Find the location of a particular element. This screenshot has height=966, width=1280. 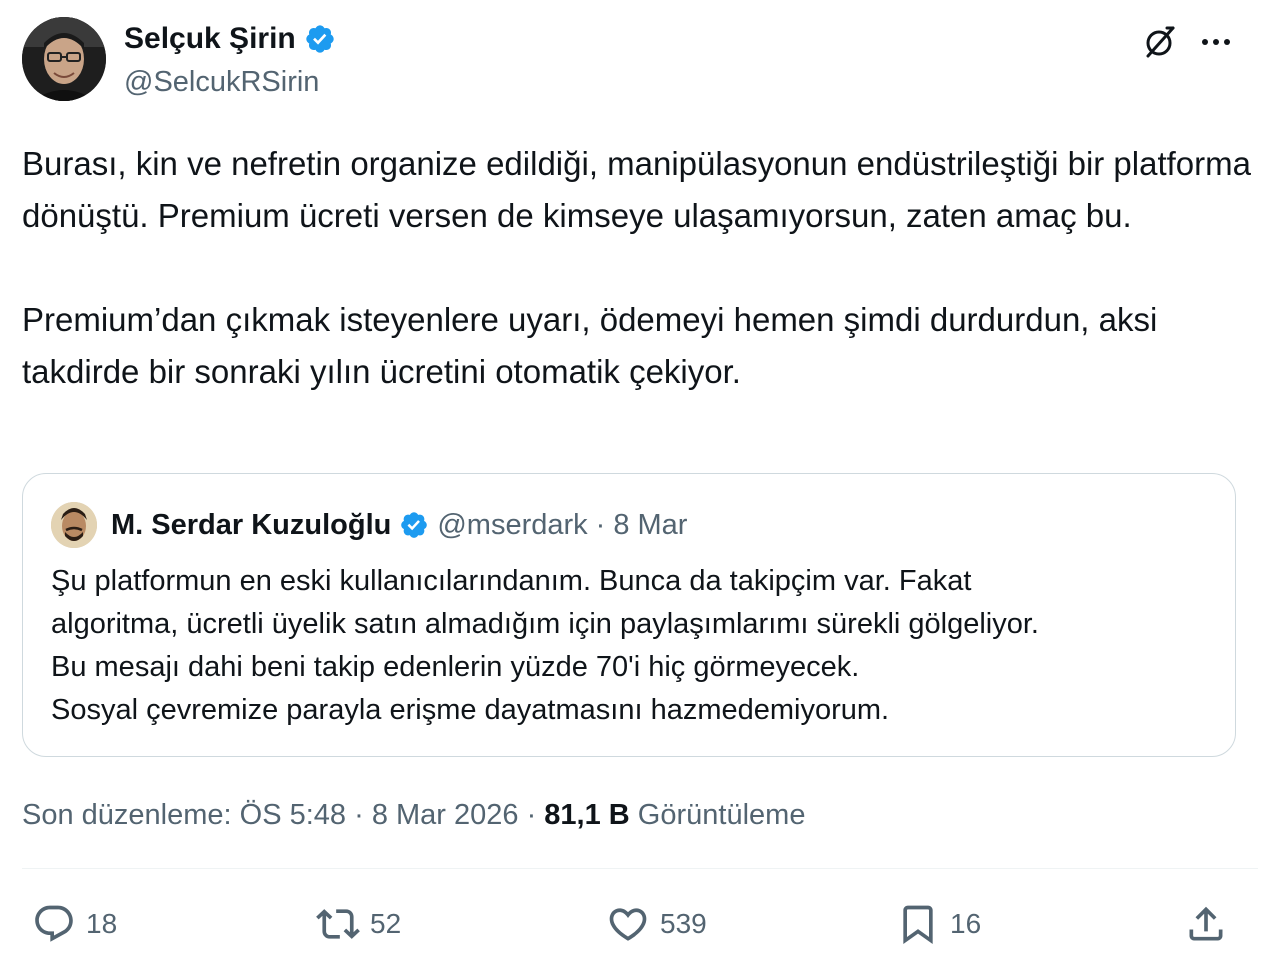

grok-button is located at coordinates (1160, 42).